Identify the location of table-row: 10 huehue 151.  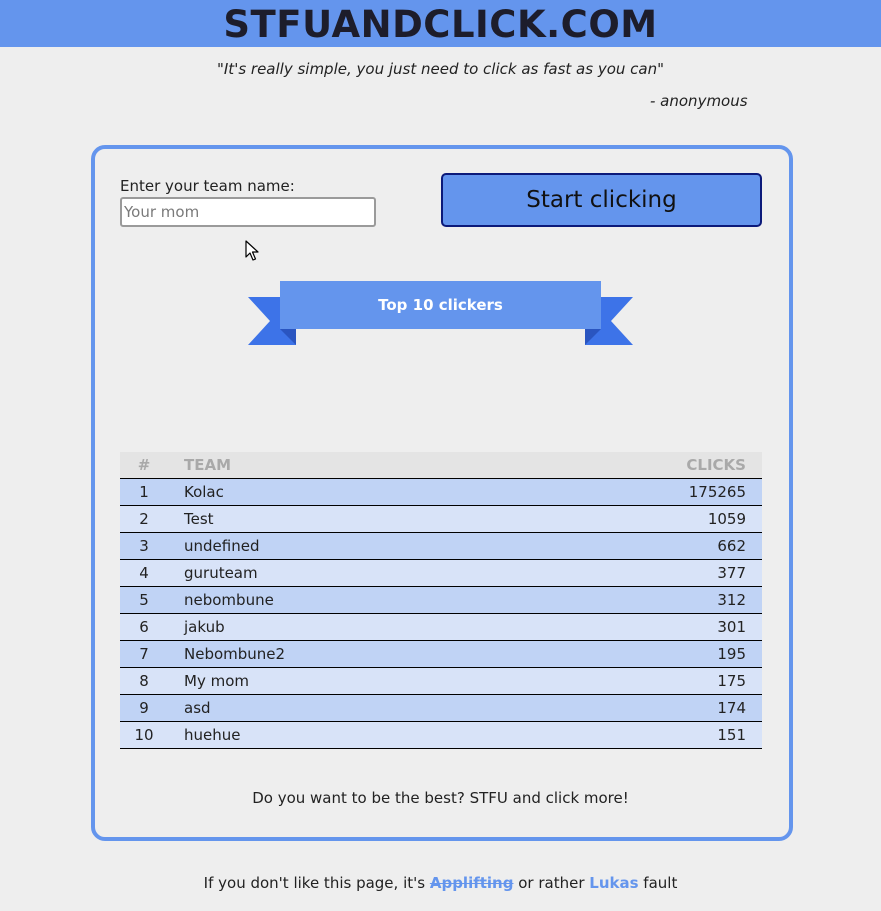
(441, 735).